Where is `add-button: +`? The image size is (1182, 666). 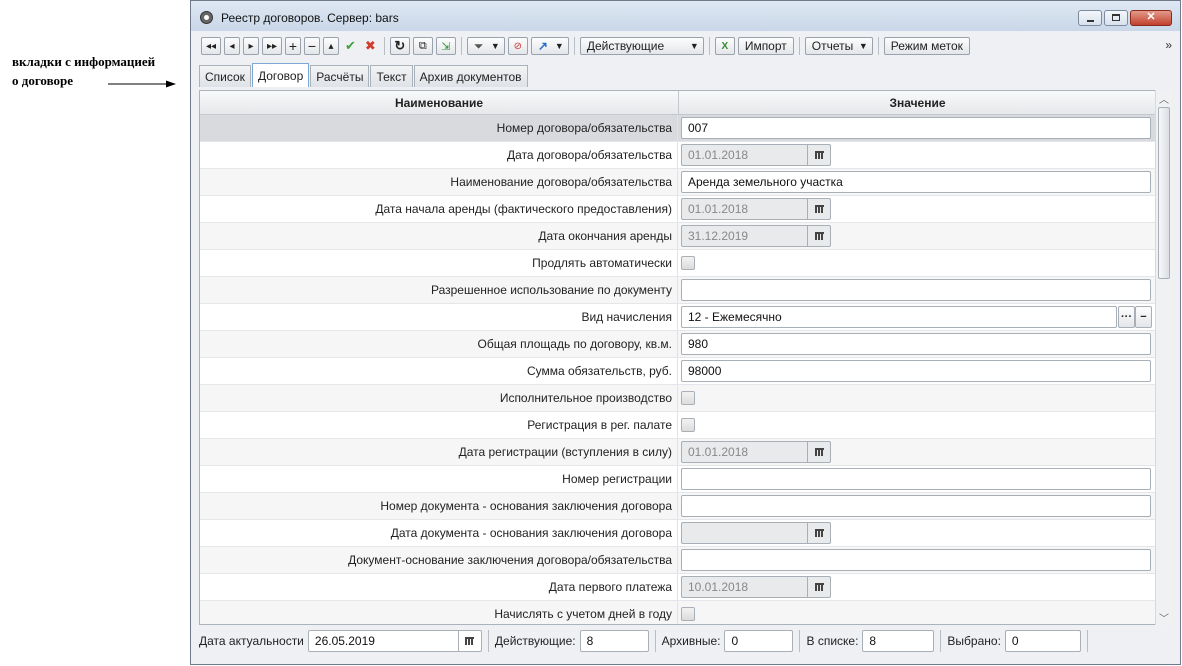
add-button: + is located at coordinates (293, 46).